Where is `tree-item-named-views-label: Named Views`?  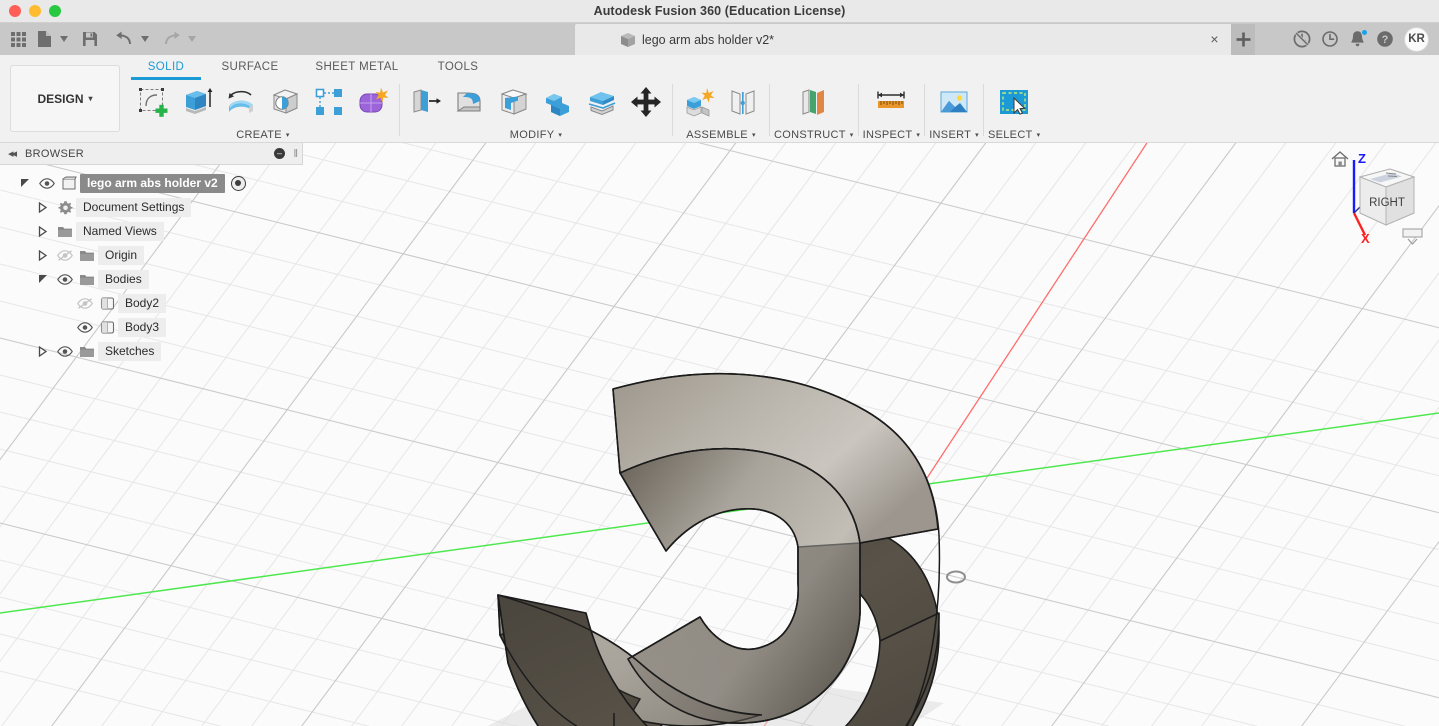
tree-item-named-views-label: Named Views is located at coordinates (120, 231).